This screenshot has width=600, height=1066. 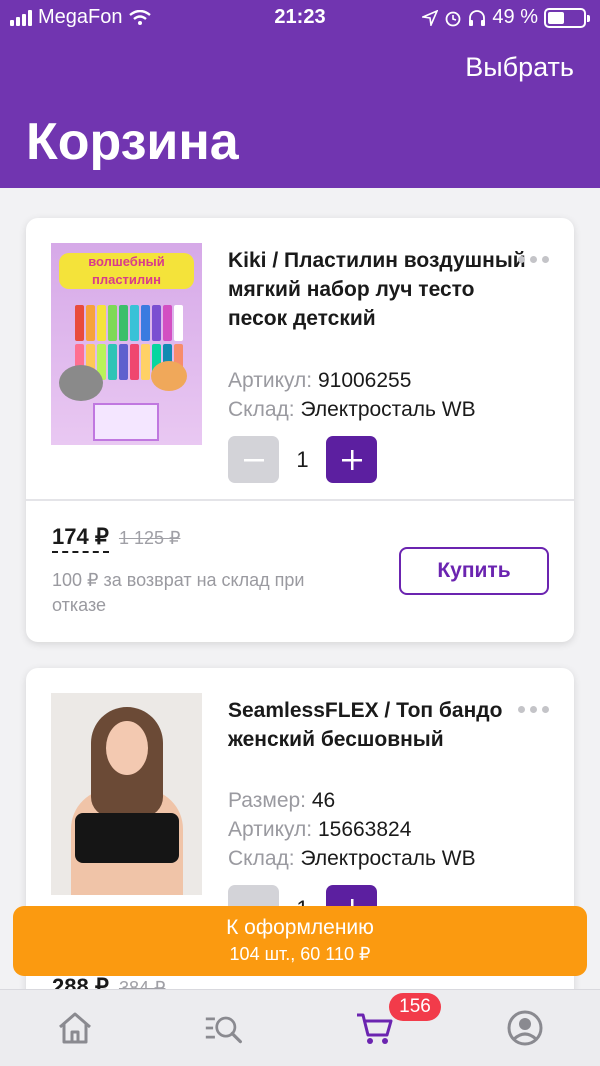 What do you see at coordinates (477, 17) in the screenshot?
I see `headphones-icon` at bounding box center [477, 17].